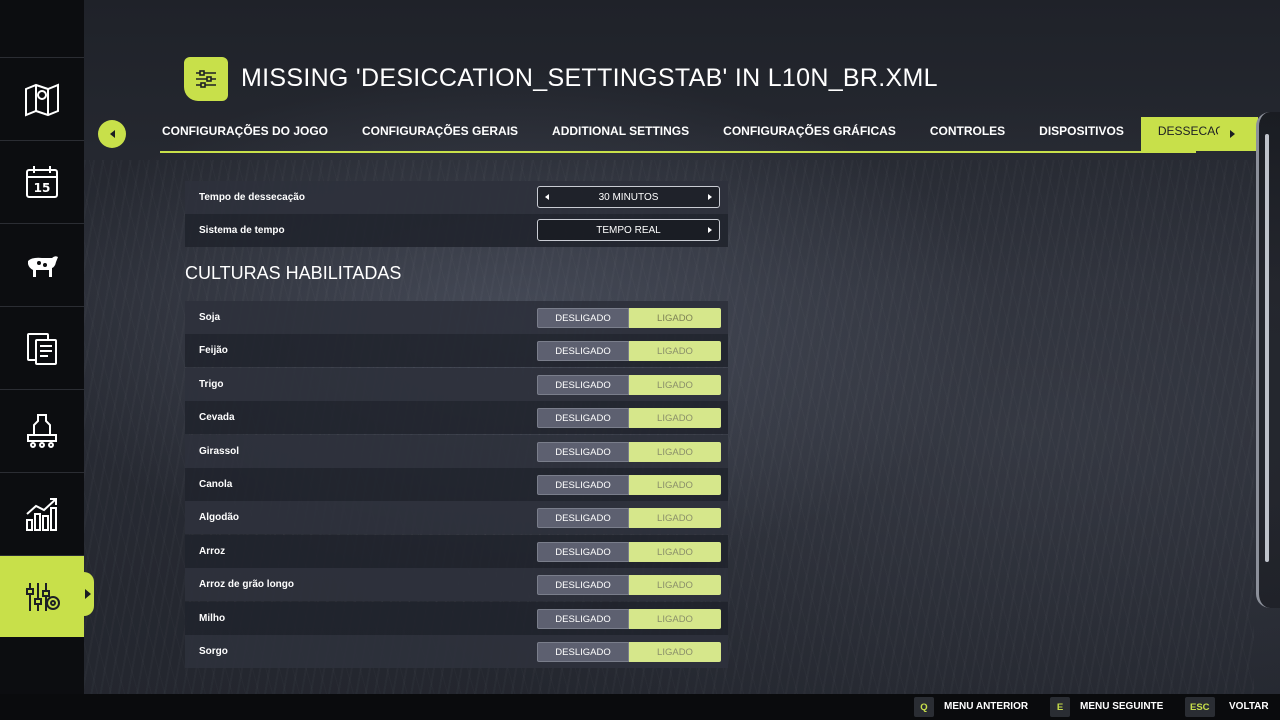 The width and height of the screenshot is (1280, 720). Describe the element at coordinates (986, 706) in the screenshot. I see `menu-prev-label: MENU ANTERIOR` at that location.